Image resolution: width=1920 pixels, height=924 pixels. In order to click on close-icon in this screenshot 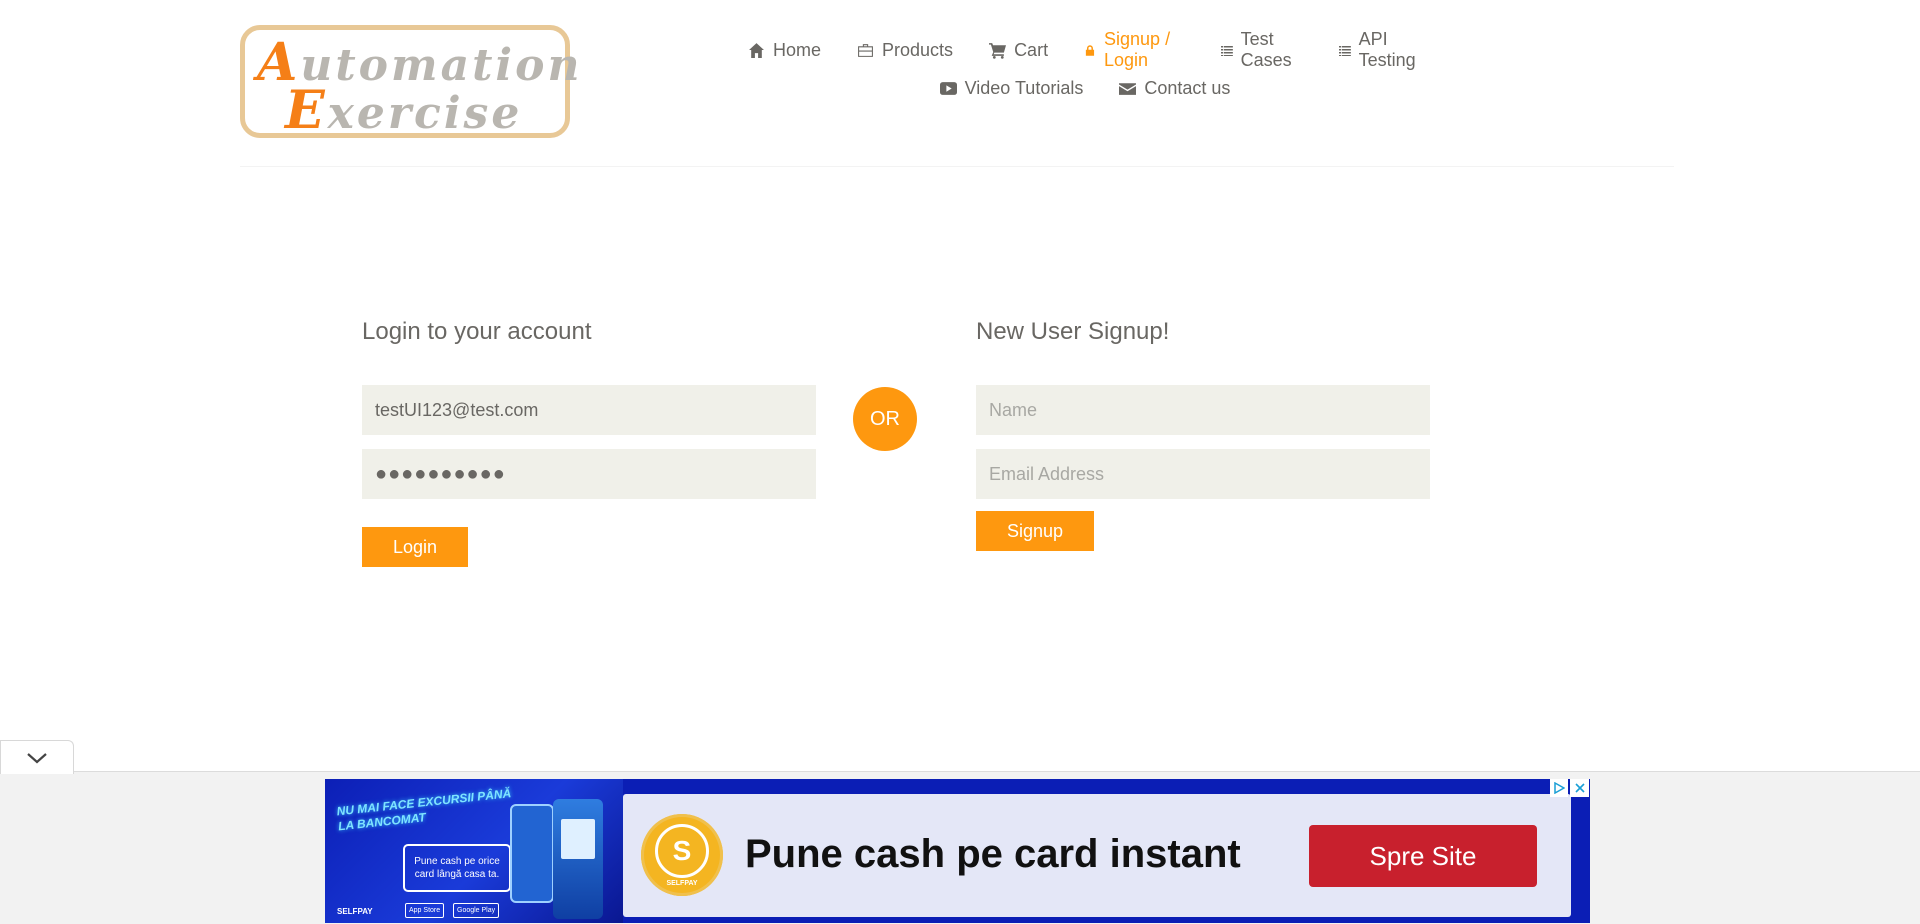, I will do `click(1579, 788)`.